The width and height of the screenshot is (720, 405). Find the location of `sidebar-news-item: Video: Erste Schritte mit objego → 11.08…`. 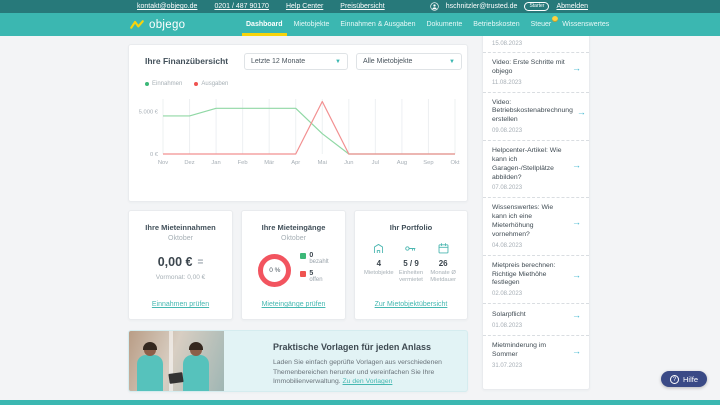

sidebar-news-item: Video: Erste Schritte mit objego → 11.08… is located at coordinates (536, 73).